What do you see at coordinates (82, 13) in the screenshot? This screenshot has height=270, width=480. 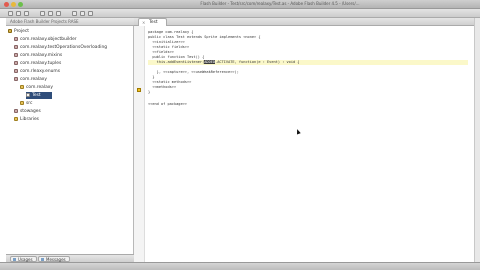 I see `back-icon` at bounding box center [82, 13].